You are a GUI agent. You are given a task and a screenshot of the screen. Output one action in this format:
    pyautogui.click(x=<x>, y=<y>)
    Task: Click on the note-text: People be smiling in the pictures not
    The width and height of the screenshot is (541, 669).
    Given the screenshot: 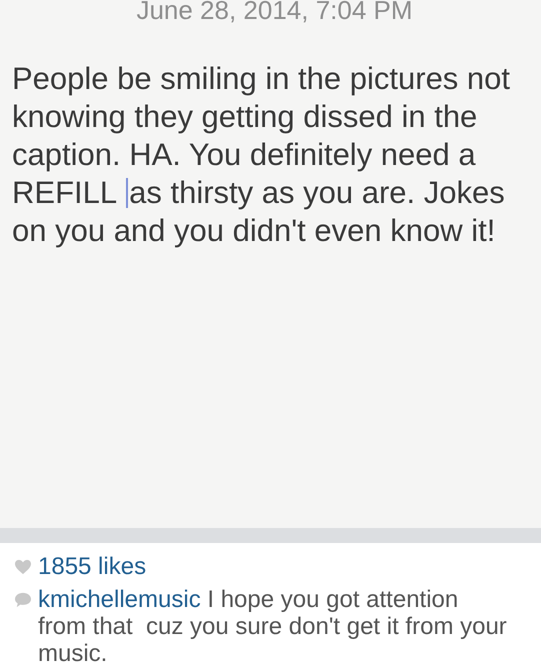 What is the action you would take?
    pyautogui.click(x=261, y=79)
    